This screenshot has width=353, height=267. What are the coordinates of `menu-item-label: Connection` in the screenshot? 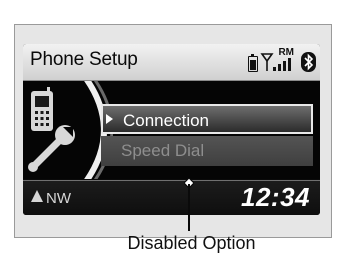 It's located at (166, 120).